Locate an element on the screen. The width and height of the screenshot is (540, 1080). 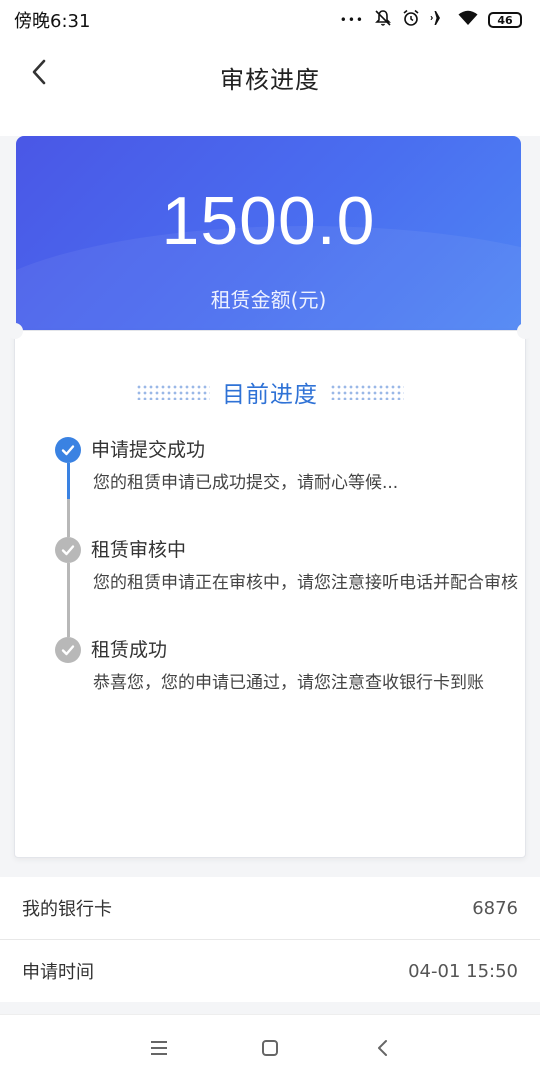
back-chevron-icon is located at coordinates (383, 1048).